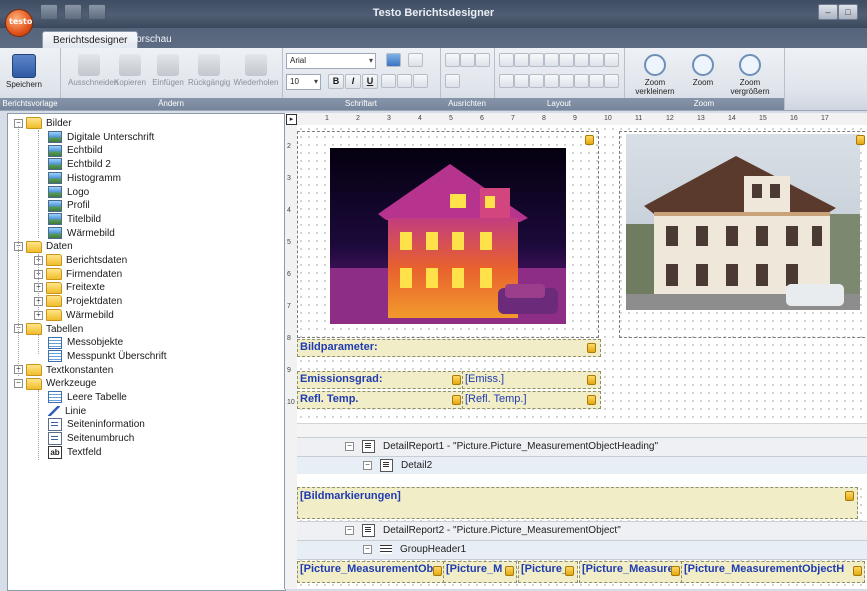 Image resolution: width=867 pixels, height=591 pixels. What do you see at coordinates (388, 81) in the screenshot?
I see `align-left-icon` at bounding box center [388, 81].